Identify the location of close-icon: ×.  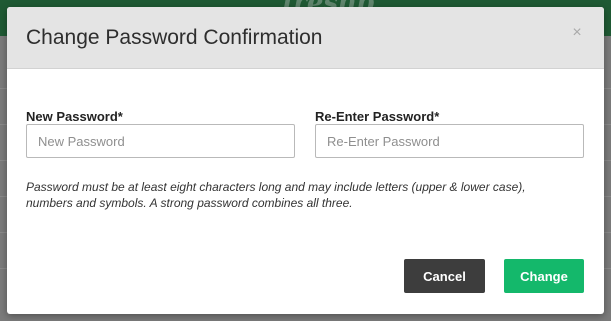
(577, 33).